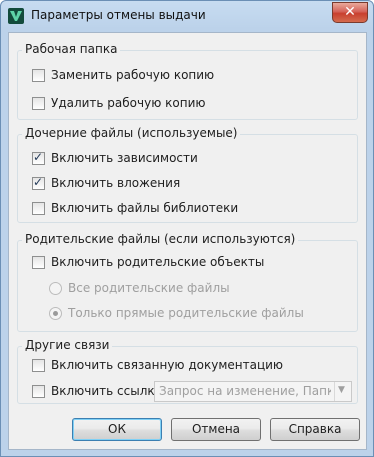 The image size is (374, 457). I want to click on parents-label: Родительские файлы (если используются), so click(160, 239).